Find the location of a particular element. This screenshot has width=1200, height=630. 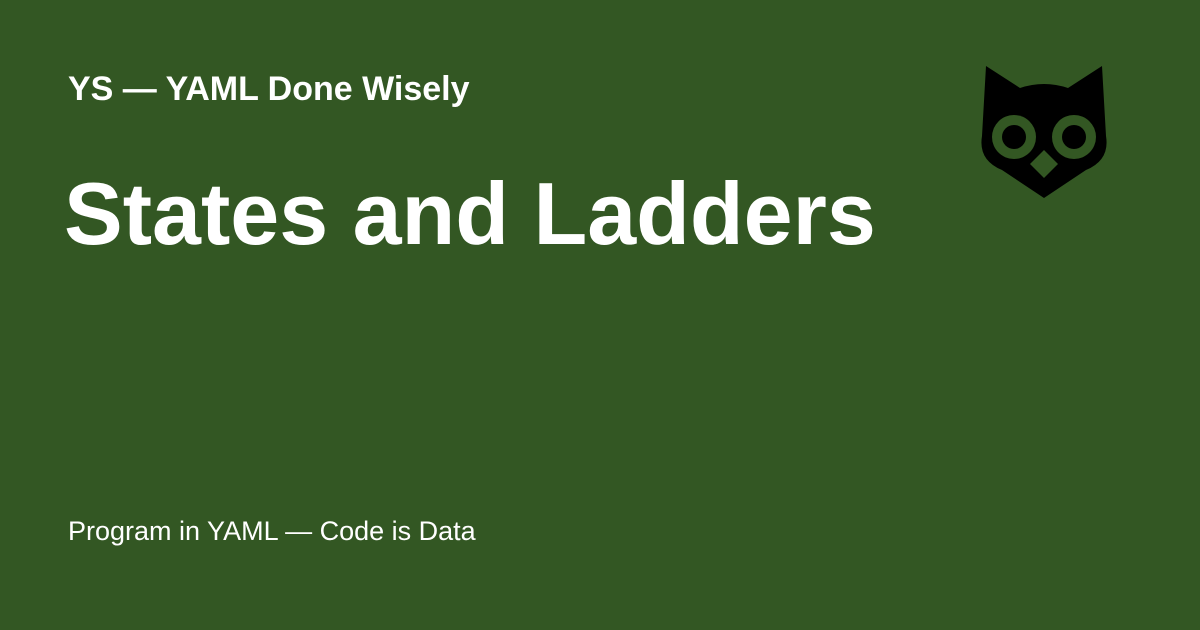

page-title: States and Ladders is located at coordinates (470, 213).